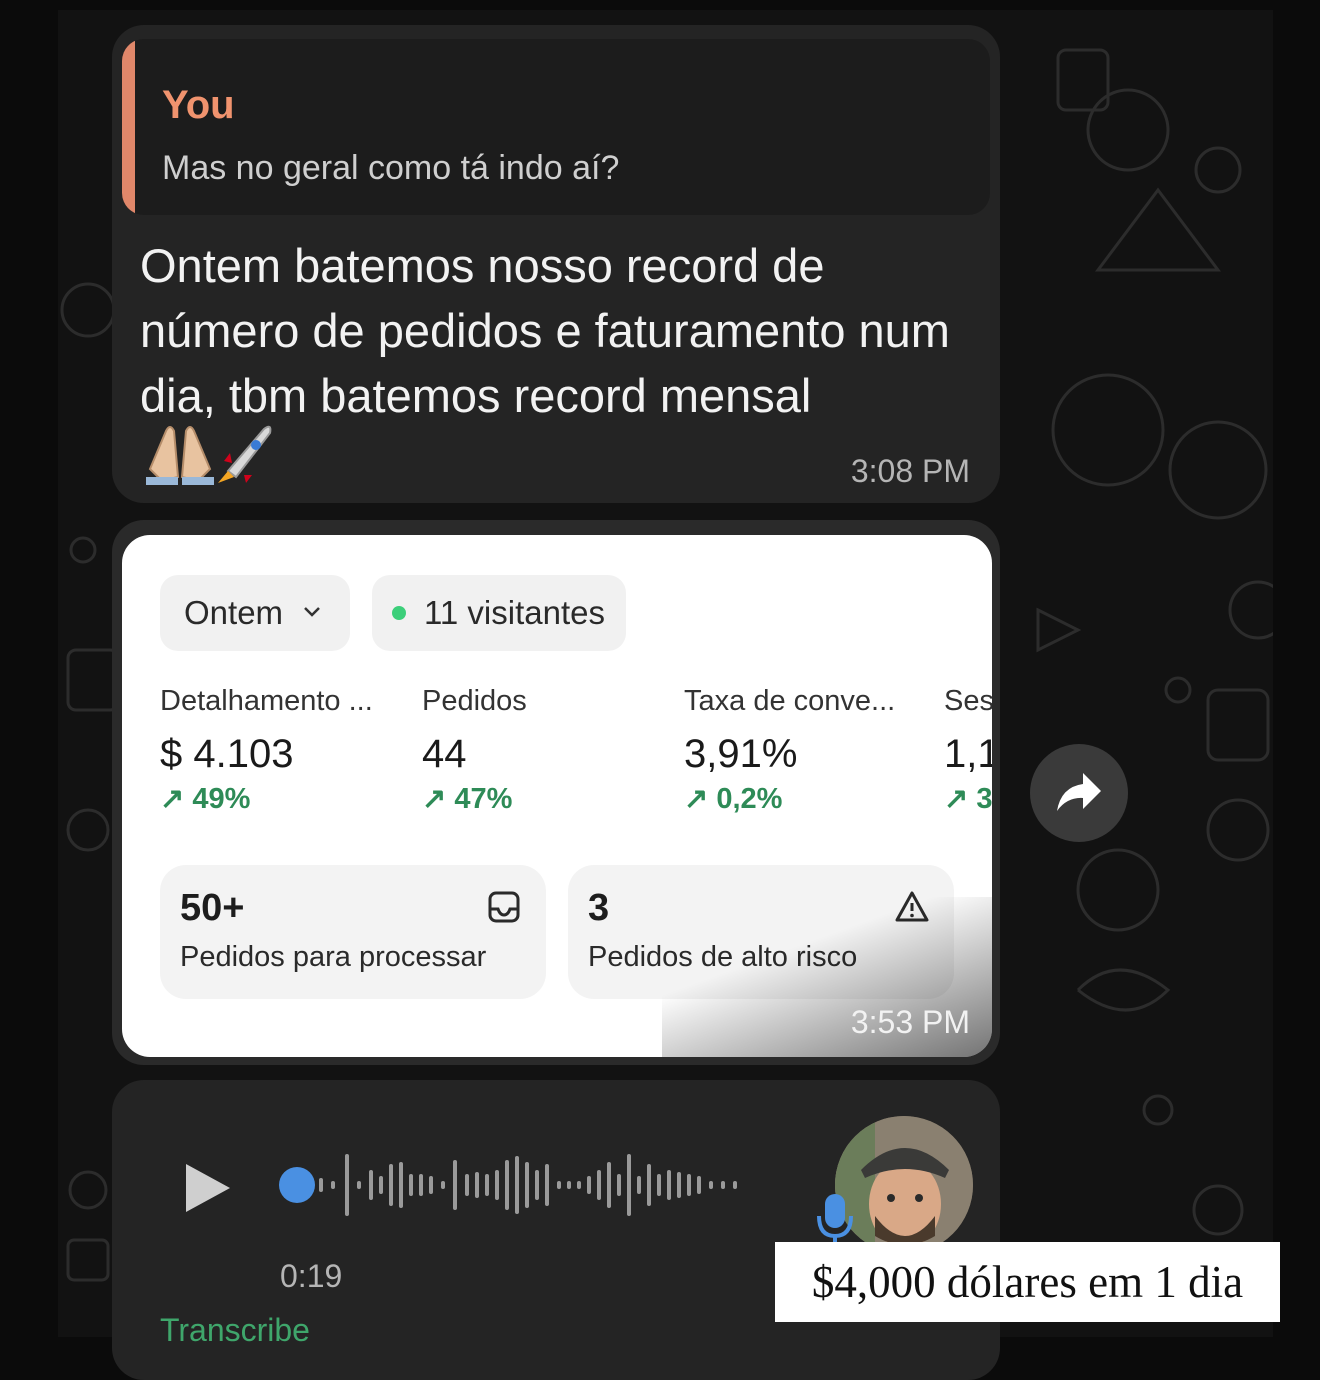 This screenshot has width=1320, height=1380. Describe the element at coordinates (198, 105) in the screenshot. I see `quote-author: You` at that location.